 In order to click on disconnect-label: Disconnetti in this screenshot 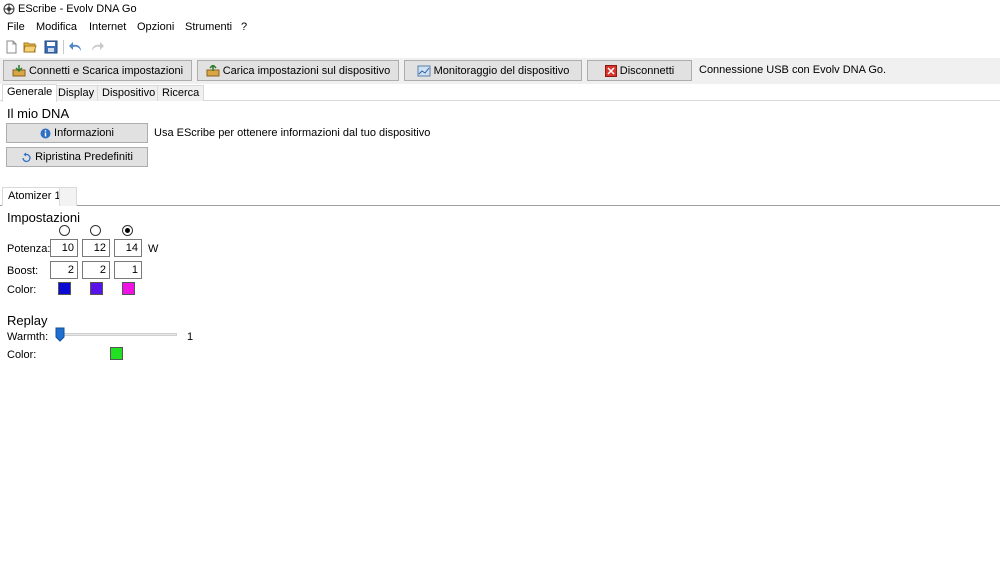, I will do `click(647, 70)`.